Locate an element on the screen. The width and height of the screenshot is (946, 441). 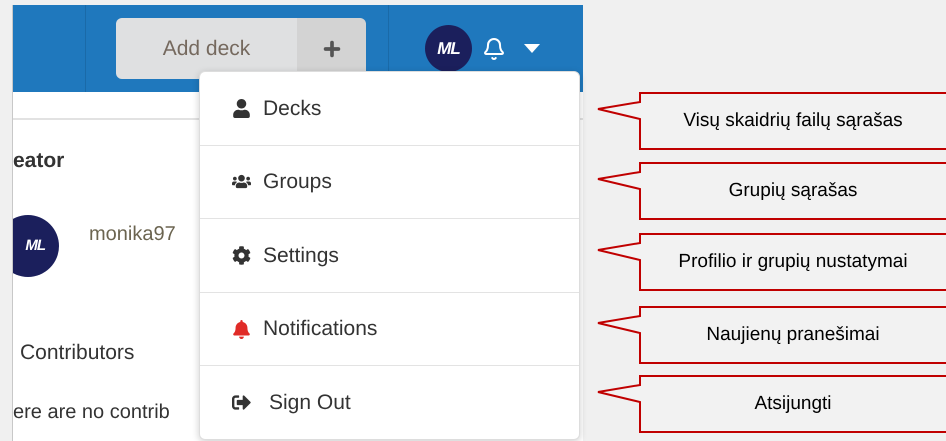
gear-icon is located at coordinates (241, 255).